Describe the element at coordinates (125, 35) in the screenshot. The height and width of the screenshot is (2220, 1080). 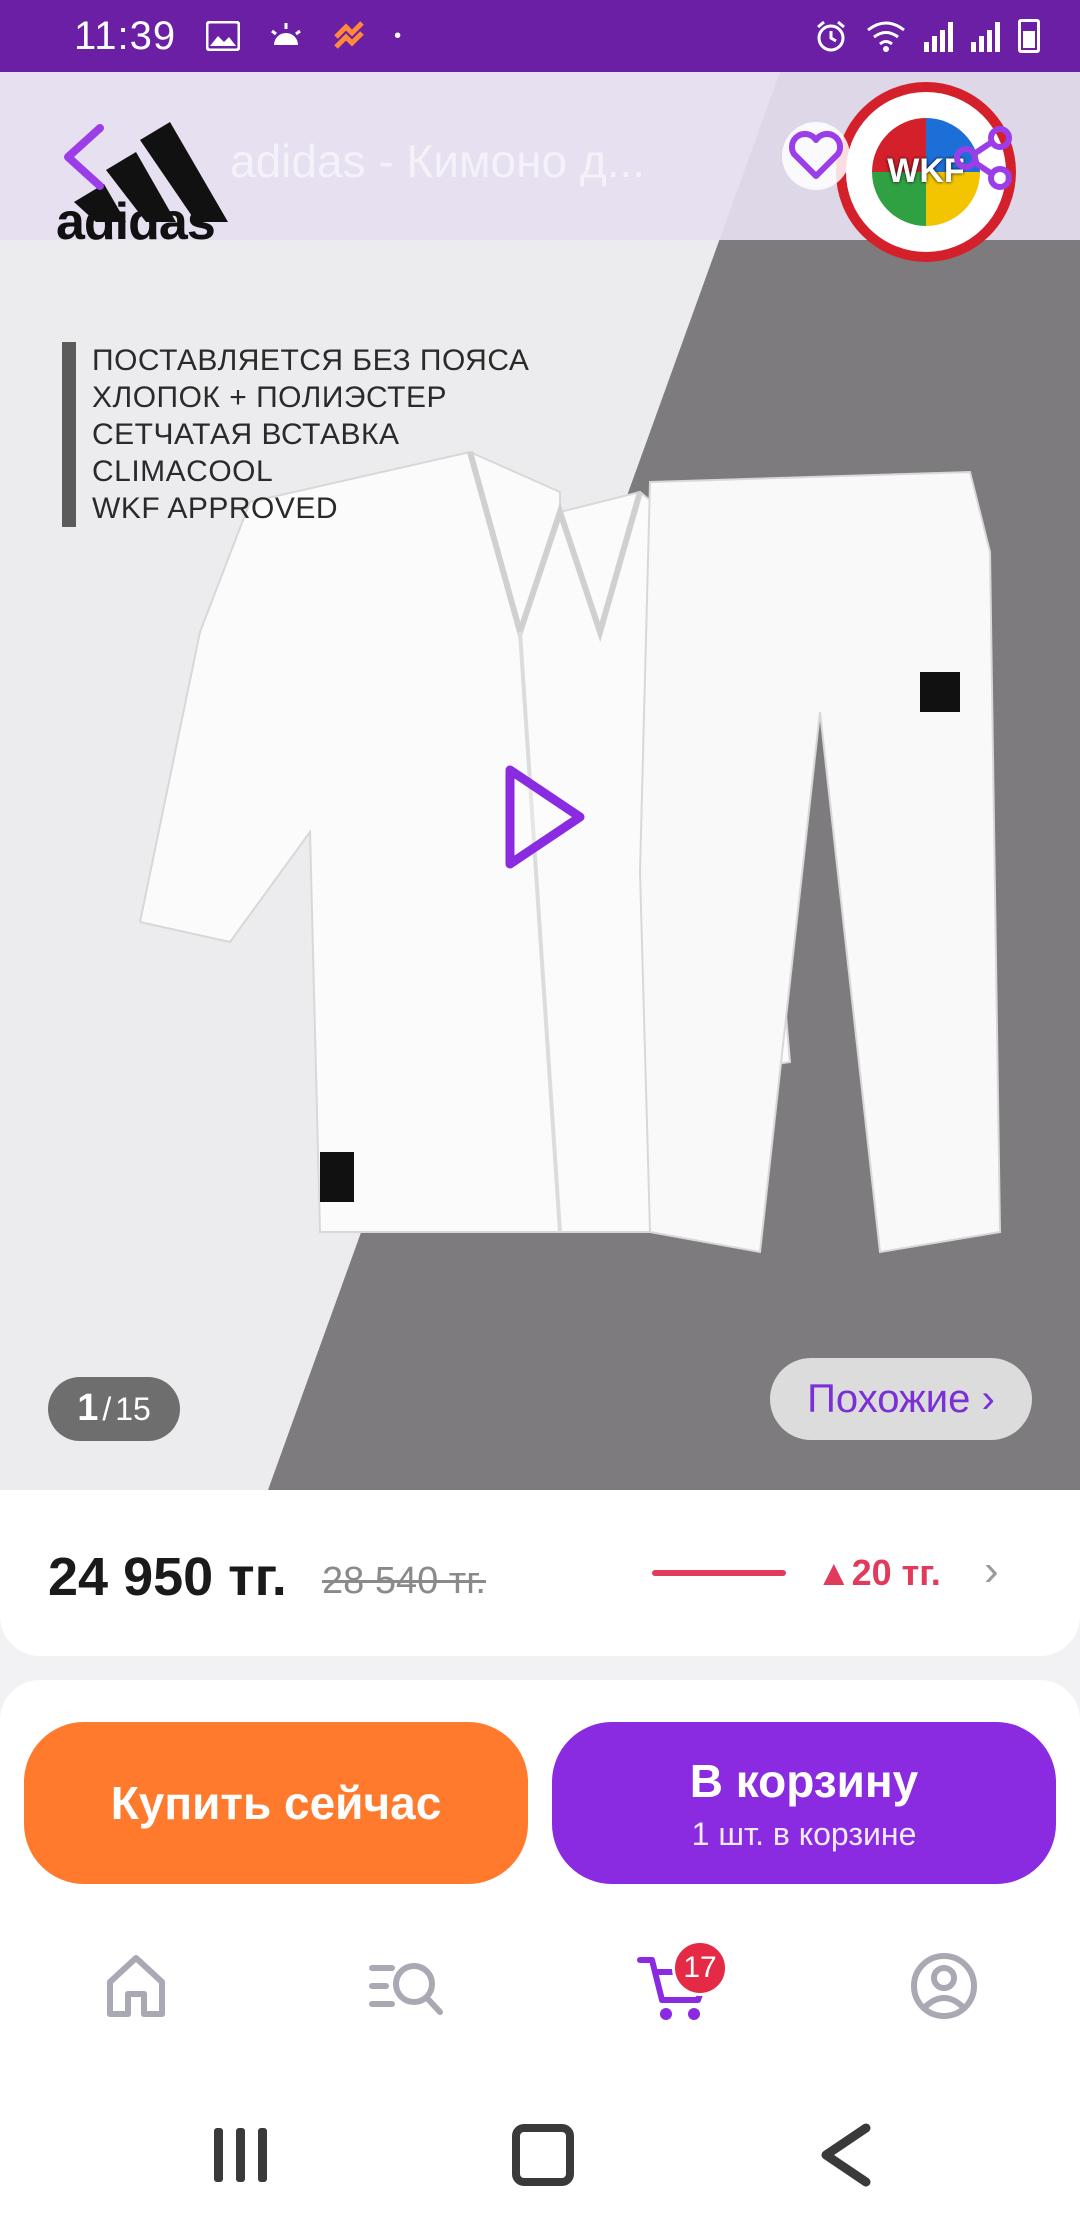
I see `status-time: 11:39` at that location.